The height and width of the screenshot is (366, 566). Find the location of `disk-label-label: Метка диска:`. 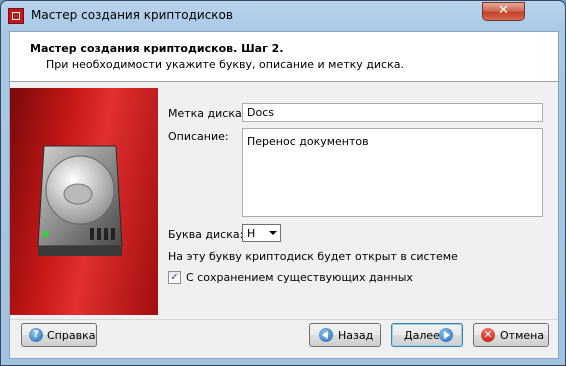

disk-label-label: Метка диска: is located at coordinates (207, 113).